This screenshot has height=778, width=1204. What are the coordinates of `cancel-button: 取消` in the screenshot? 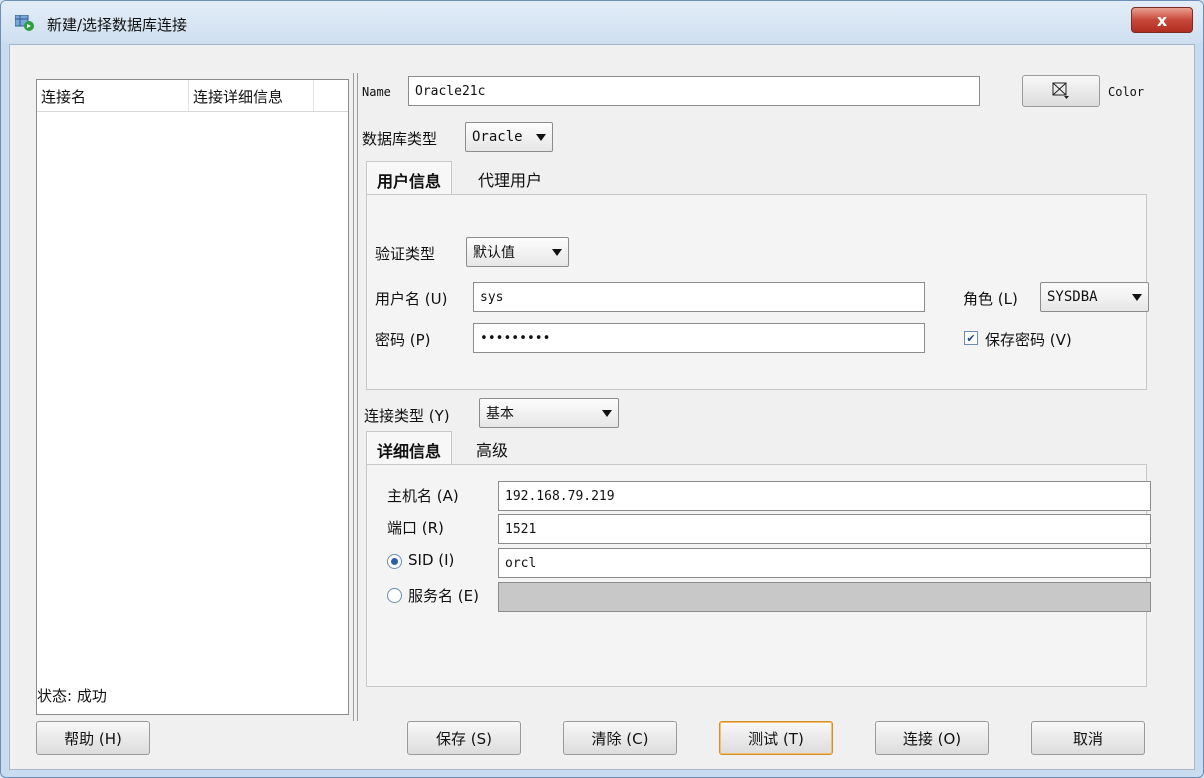 It's located at (1088, 738).